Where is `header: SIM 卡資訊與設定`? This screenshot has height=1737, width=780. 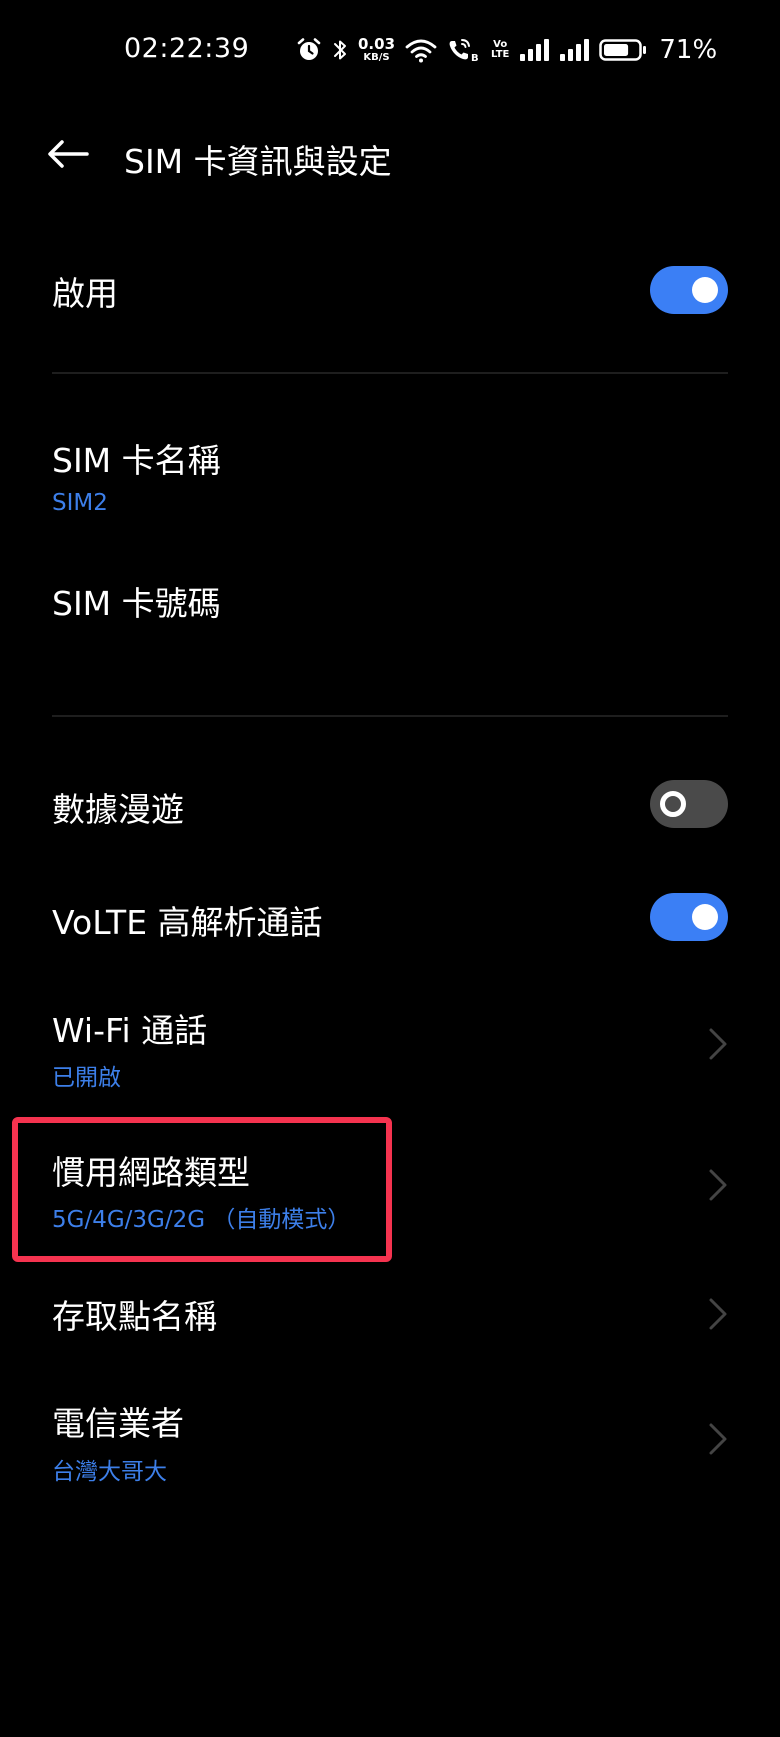
header: SIM 卡資訊與設定 is located at coordinates (390, 155).